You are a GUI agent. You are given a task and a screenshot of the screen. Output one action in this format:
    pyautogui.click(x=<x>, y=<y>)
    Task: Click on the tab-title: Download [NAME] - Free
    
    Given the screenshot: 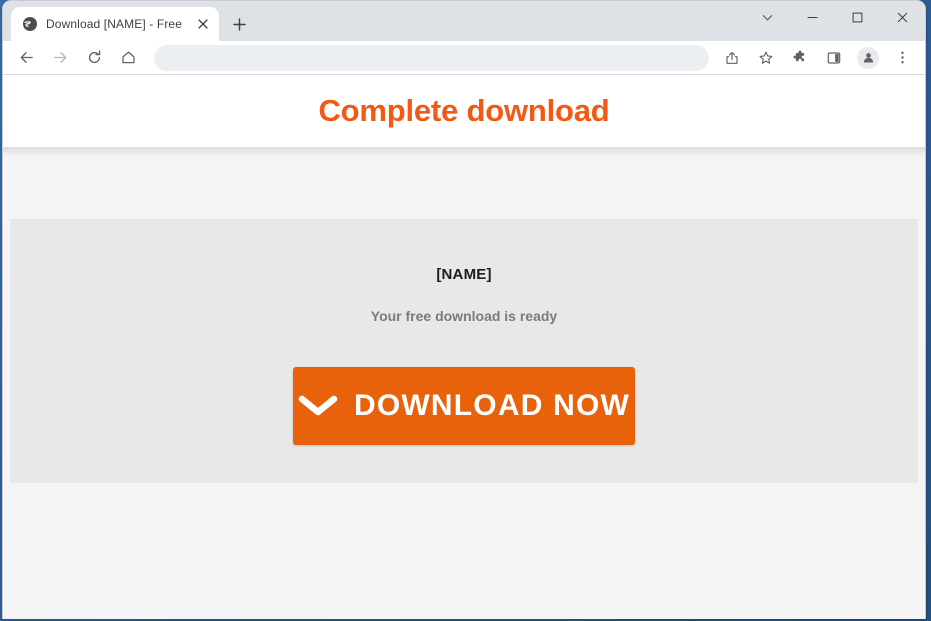 What is the action you would take?
    pyautogui.click(x=114, y=24)
    